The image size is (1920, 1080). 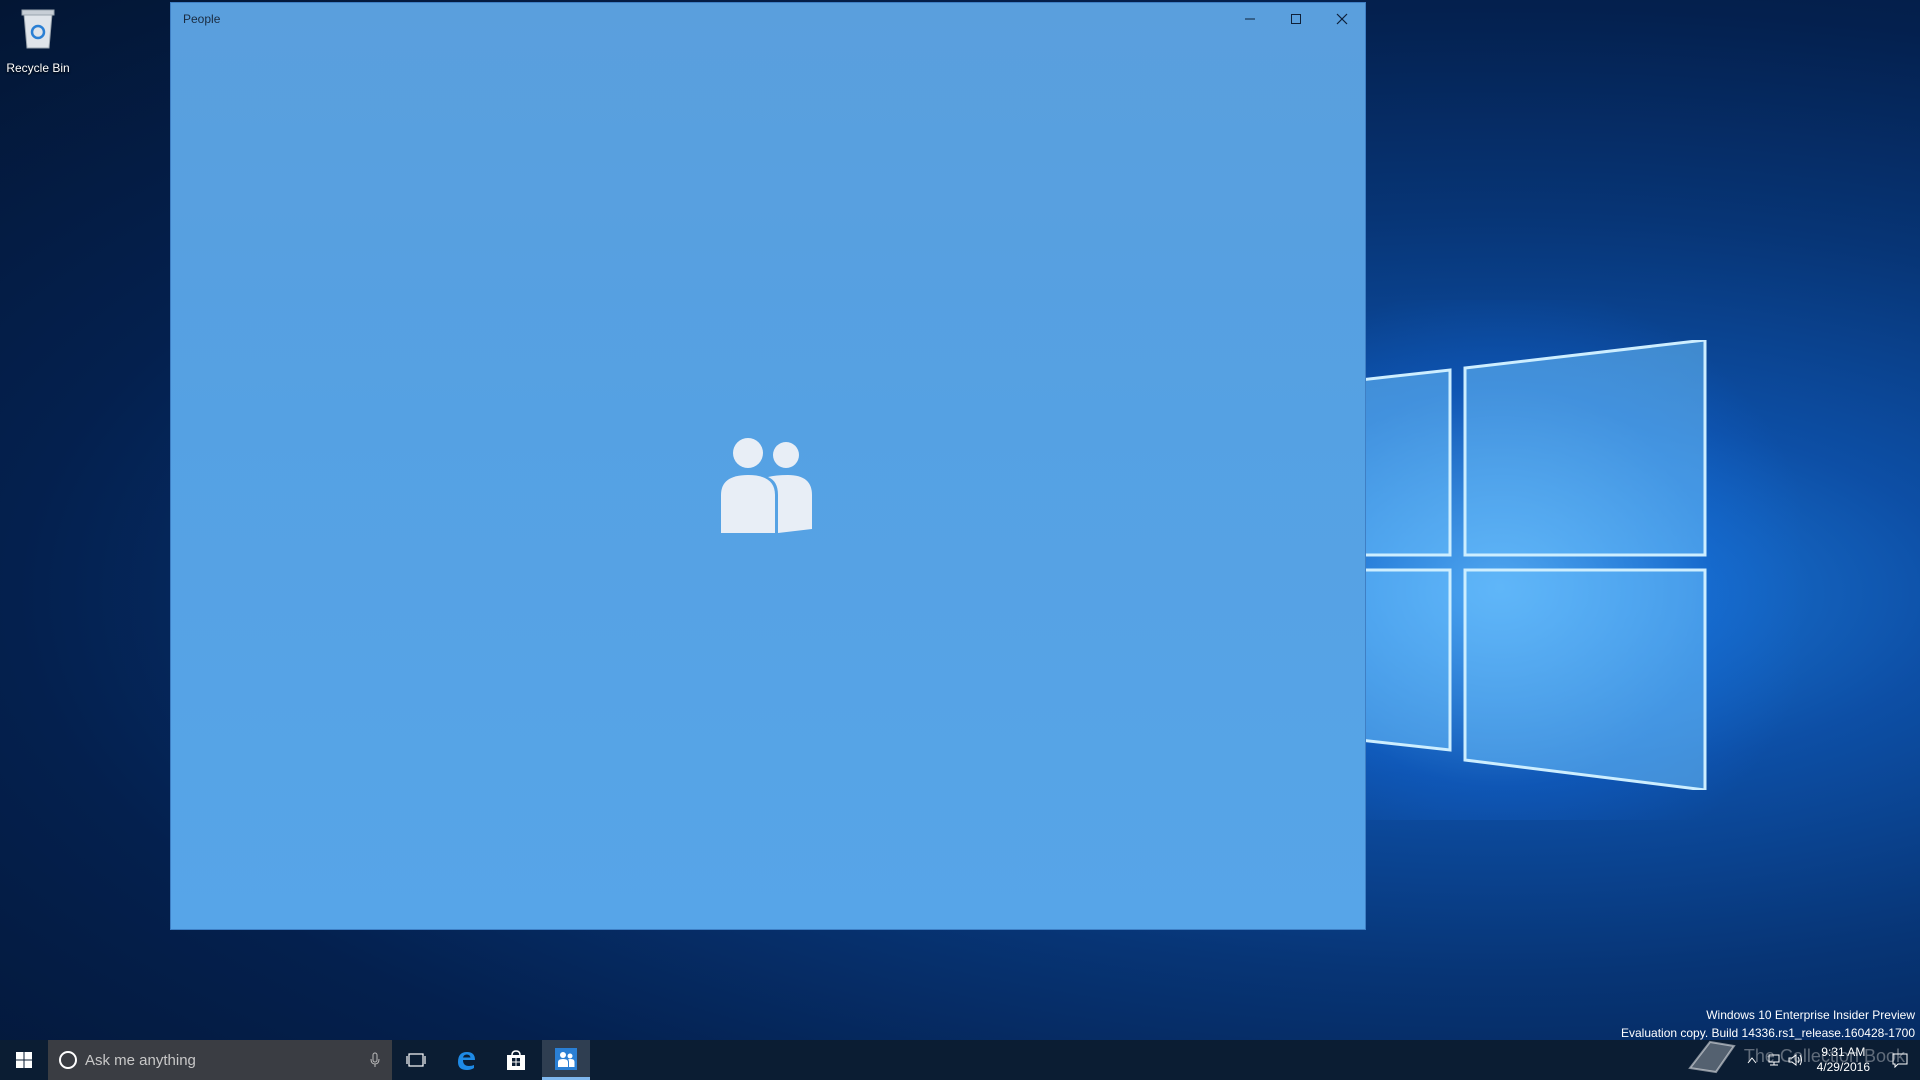 I want to click on windows-start-icon, so click(x=24, y=1060).